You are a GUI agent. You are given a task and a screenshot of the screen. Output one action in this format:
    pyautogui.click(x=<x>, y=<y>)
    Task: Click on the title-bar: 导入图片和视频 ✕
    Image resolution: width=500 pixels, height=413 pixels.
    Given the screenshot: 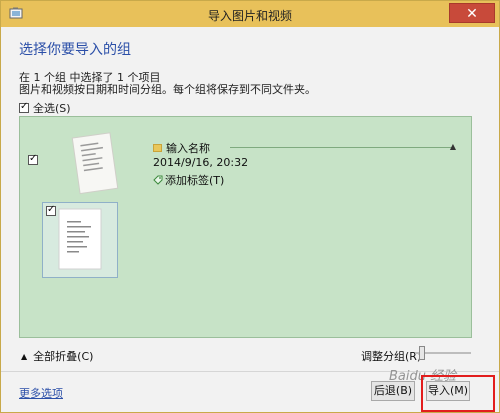 What is the action you would take?
    pyautogui.click(x=250, y=14)
    